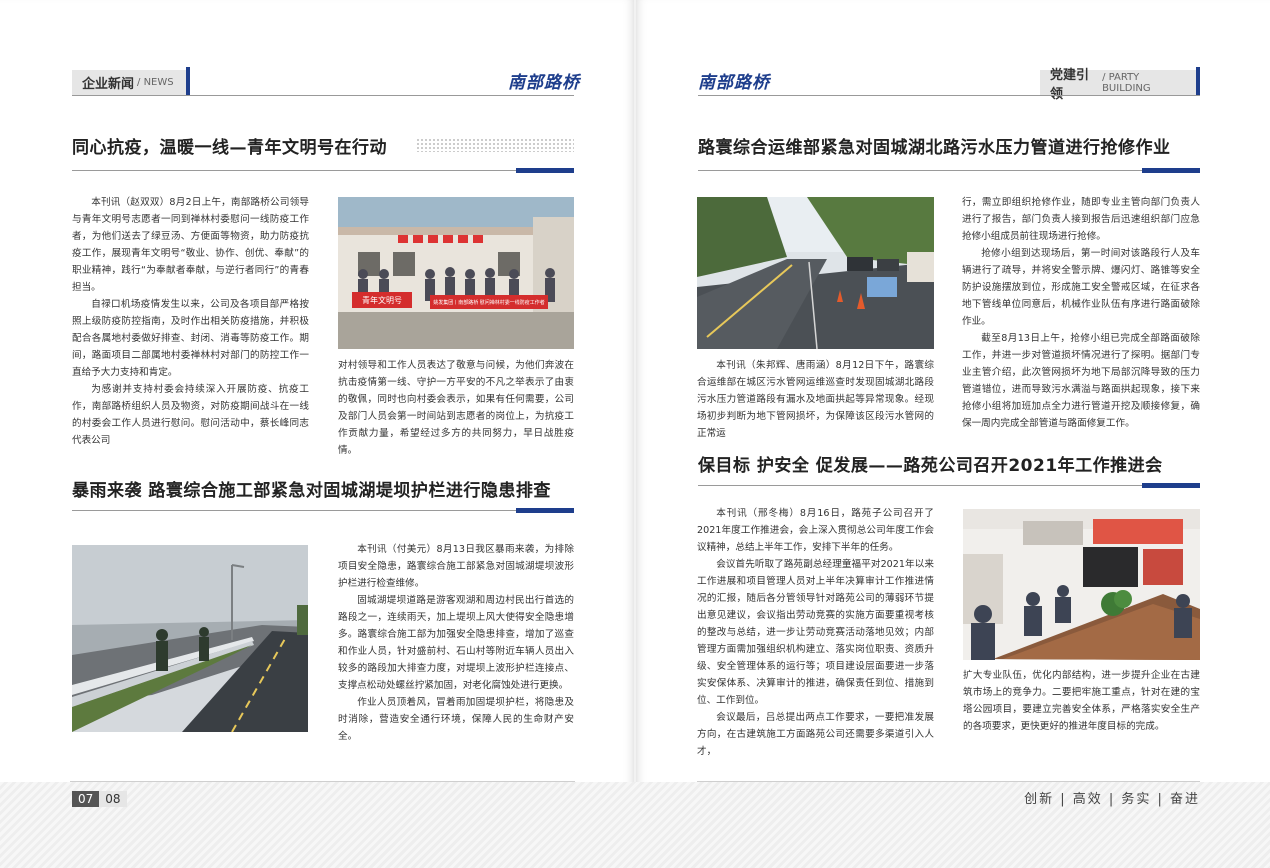 Image resolution: width=1270 pixels, height=868 pixels. Describe the element at coordinates (1126, 82) in the screenshot. I see `section-tab-en: / PARTY BUILDING` at that location.